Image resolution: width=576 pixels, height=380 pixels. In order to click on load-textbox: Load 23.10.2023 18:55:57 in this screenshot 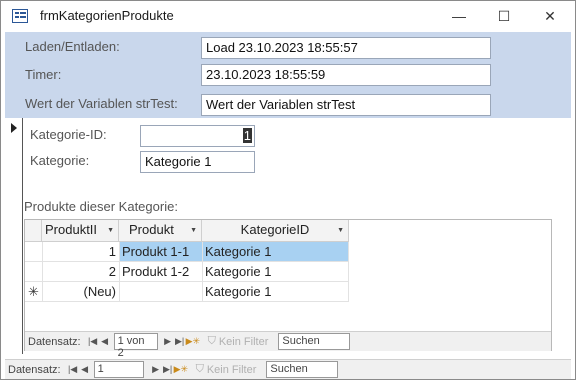, I will do `click(346, 48)`.